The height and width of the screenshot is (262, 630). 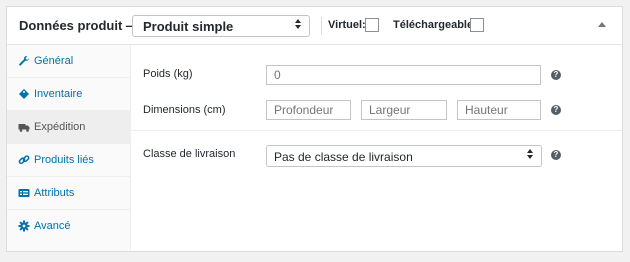 I want to click on tab-label: Général, so click(x=54, y=61).